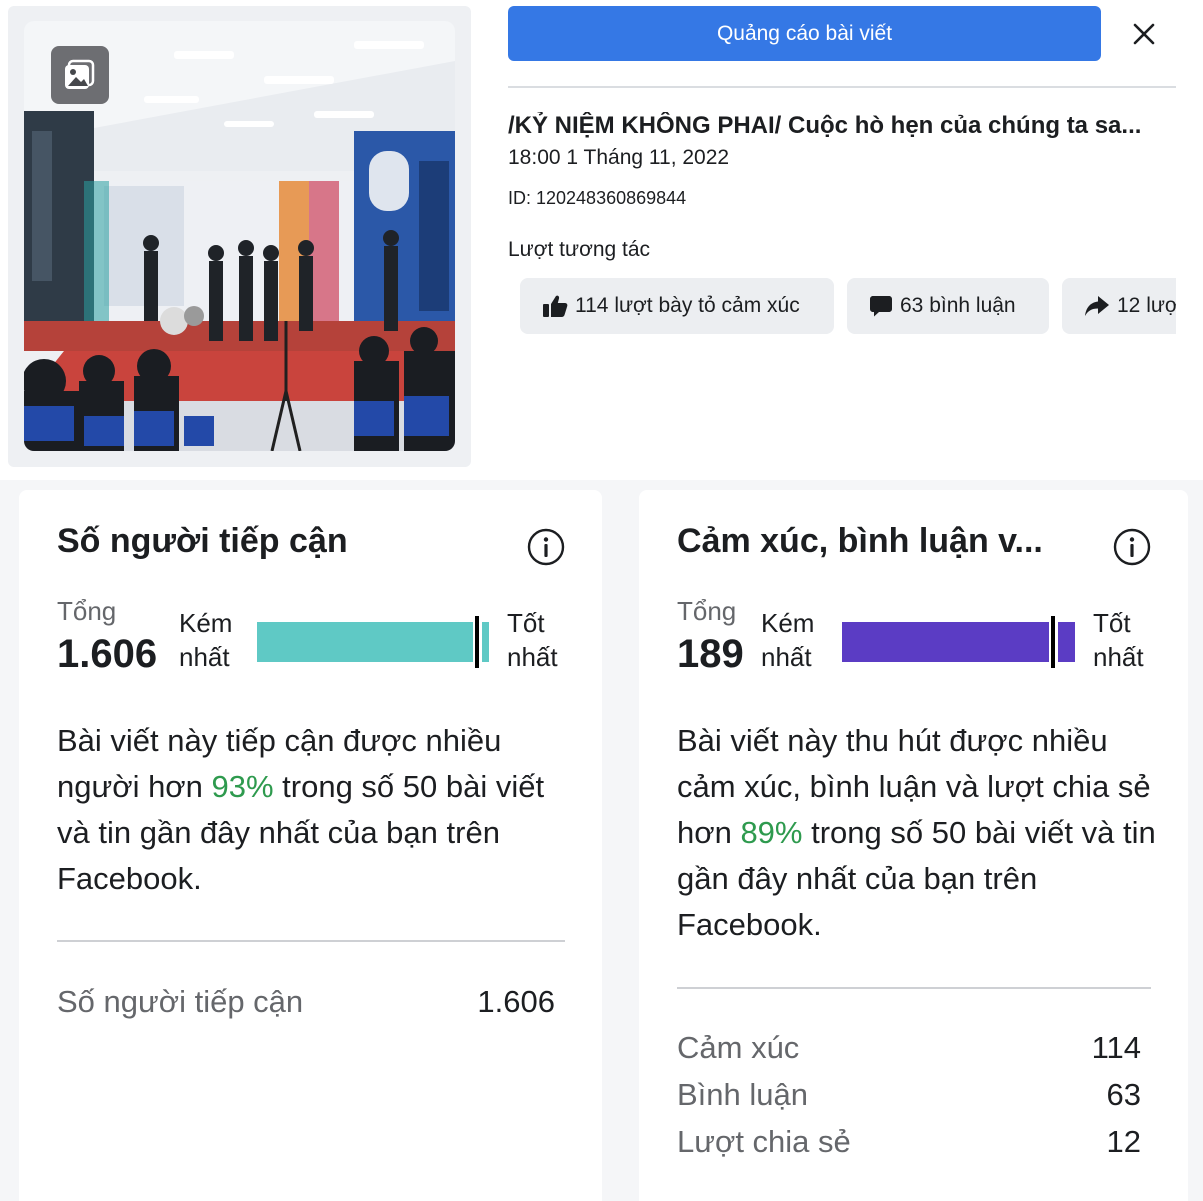  Describe the element at coordinates (365, 642) in the screenshot. I see `reach-bar-fill` at that location.